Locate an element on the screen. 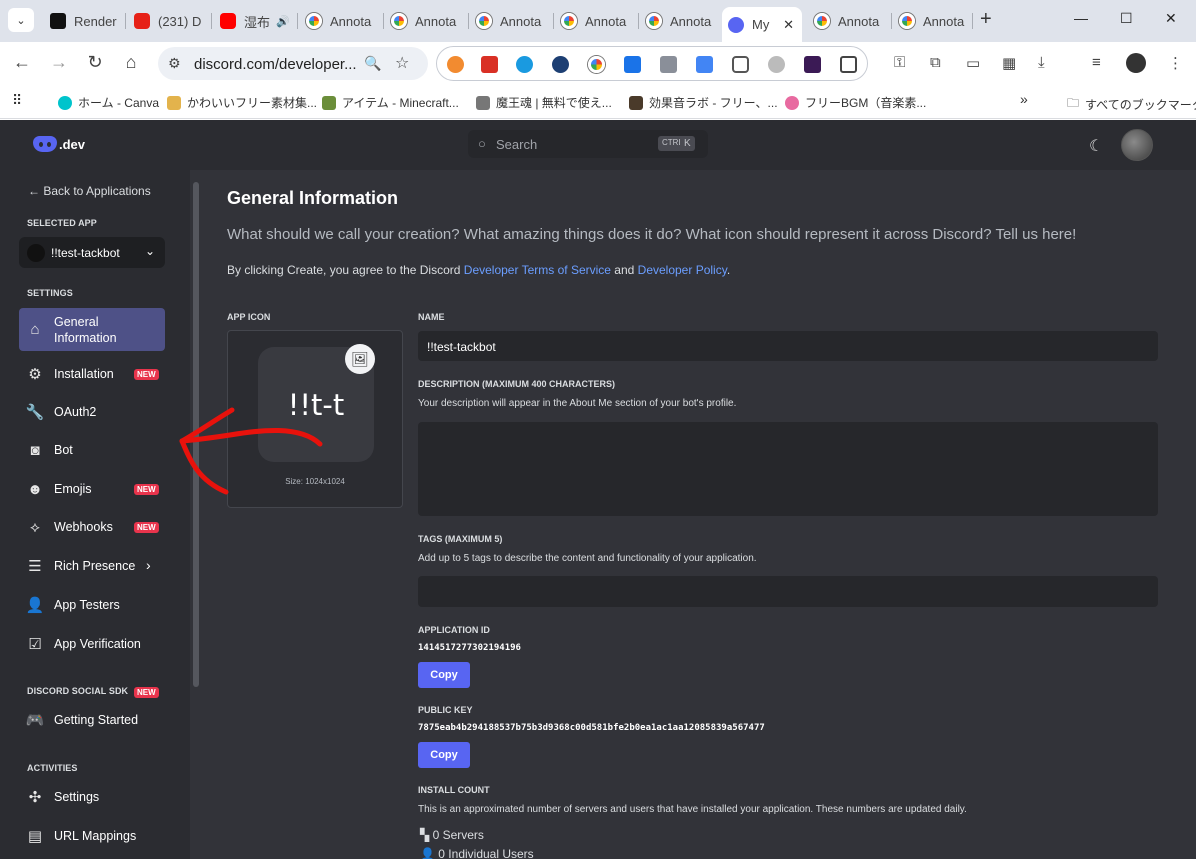 This screenshot has height=859, width=1196. sidebar-item-emojis: ☻ Emojis NEW is located at coordinates (92, 489).